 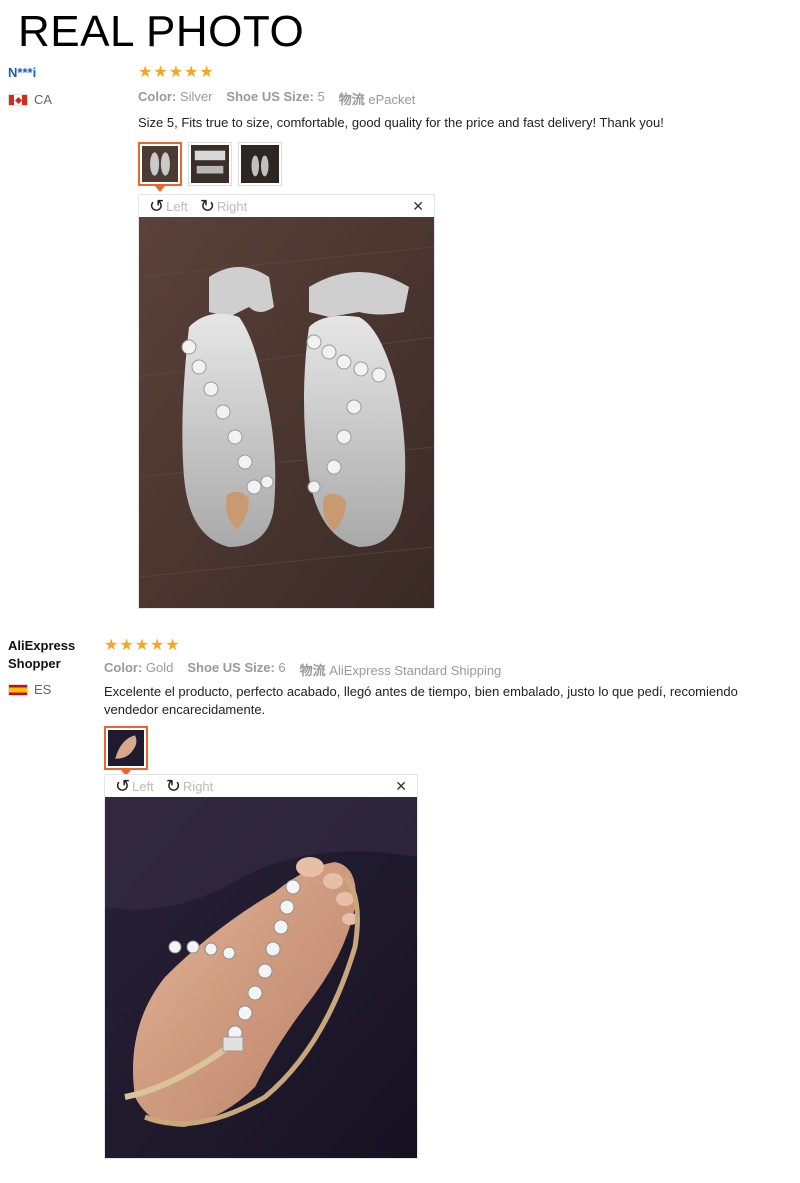 I want to click on attr-size: Shoe US Size: 5, so click(x=275, y=96).